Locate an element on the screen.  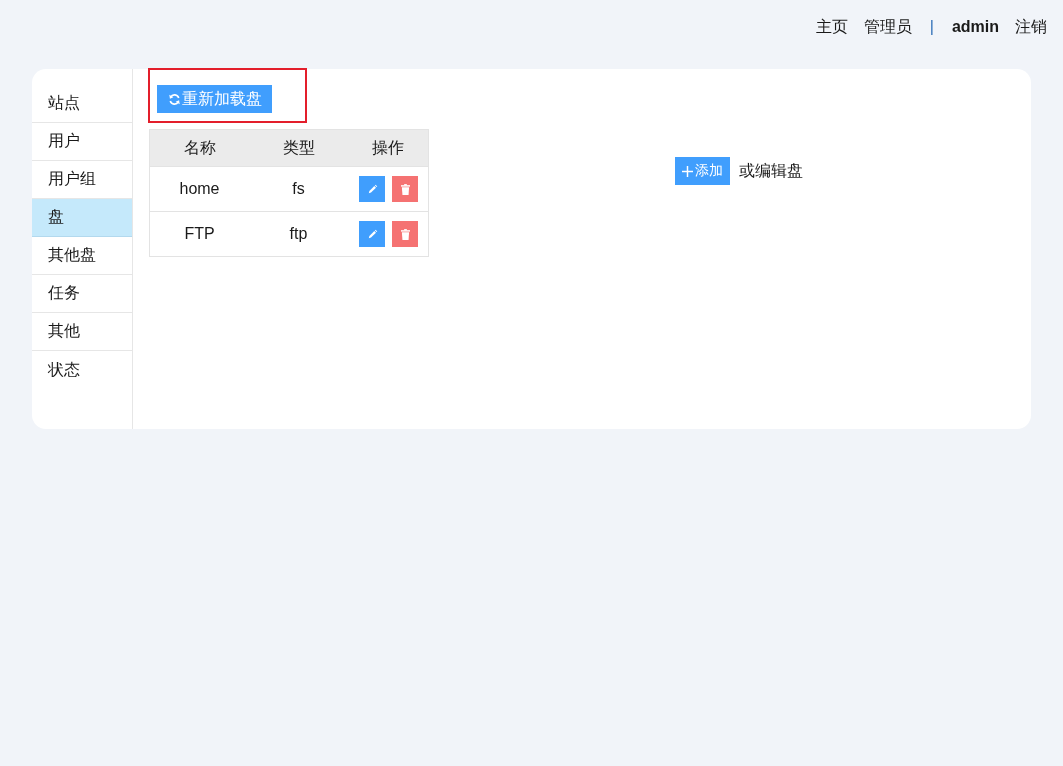
sidebar-item: 任务 is located at coordinates (82, 294).